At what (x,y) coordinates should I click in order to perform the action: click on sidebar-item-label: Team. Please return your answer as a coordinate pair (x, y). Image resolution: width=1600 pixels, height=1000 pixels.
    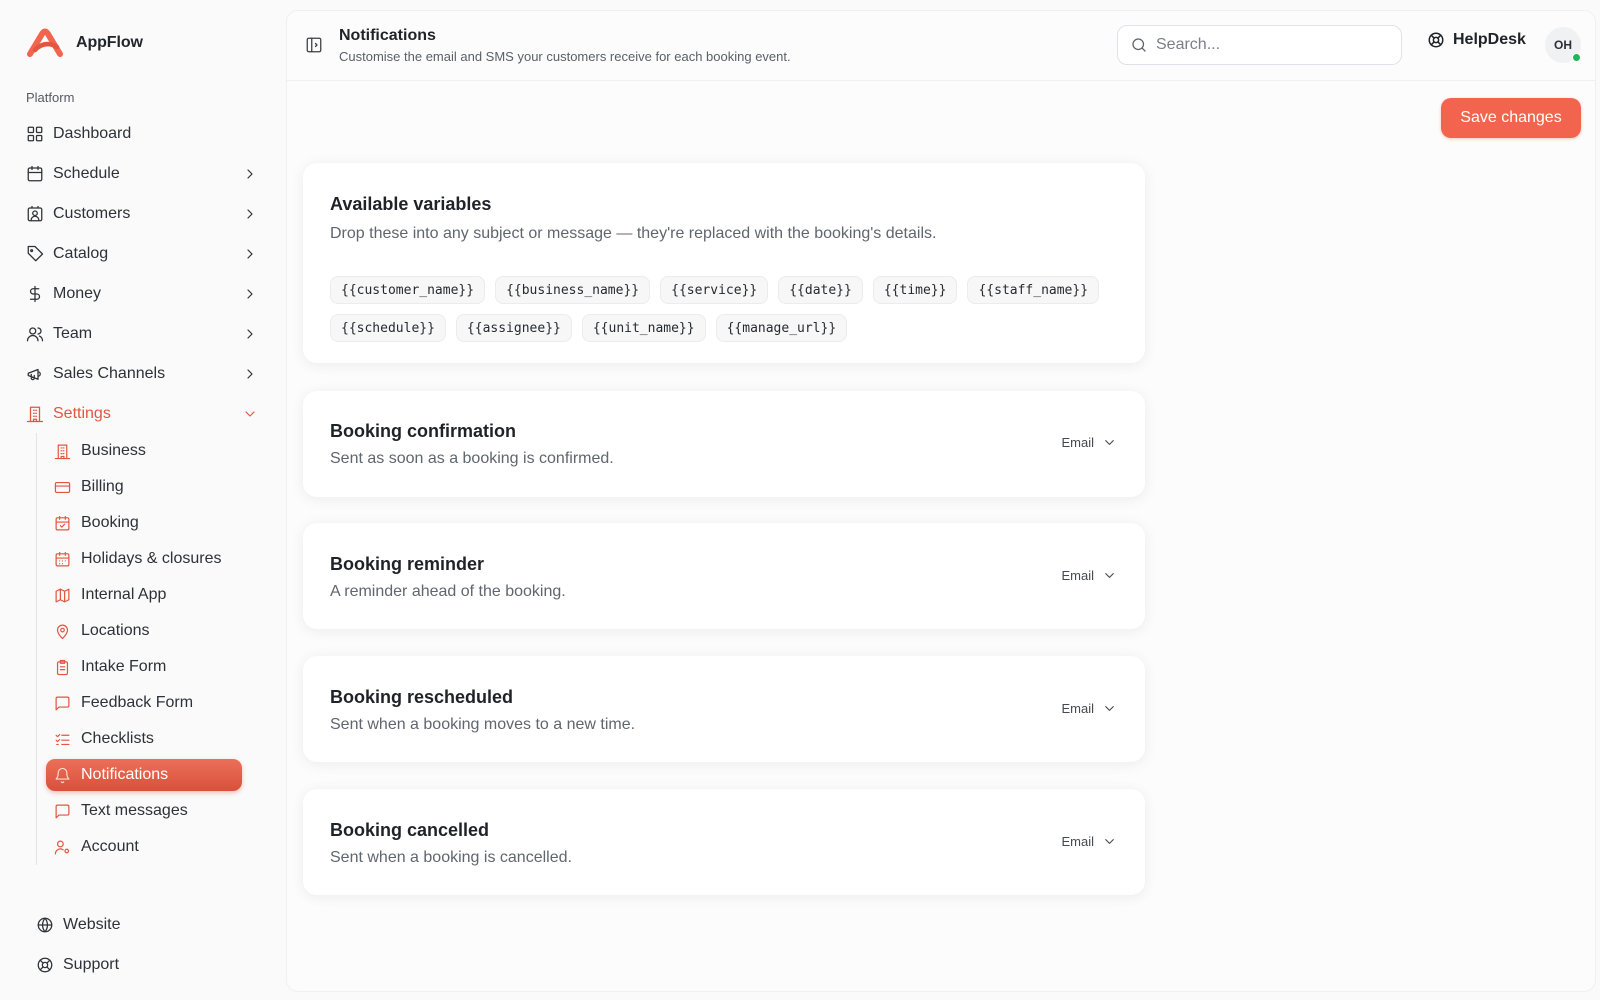
    Looking at the image, I should click on (73, 333).